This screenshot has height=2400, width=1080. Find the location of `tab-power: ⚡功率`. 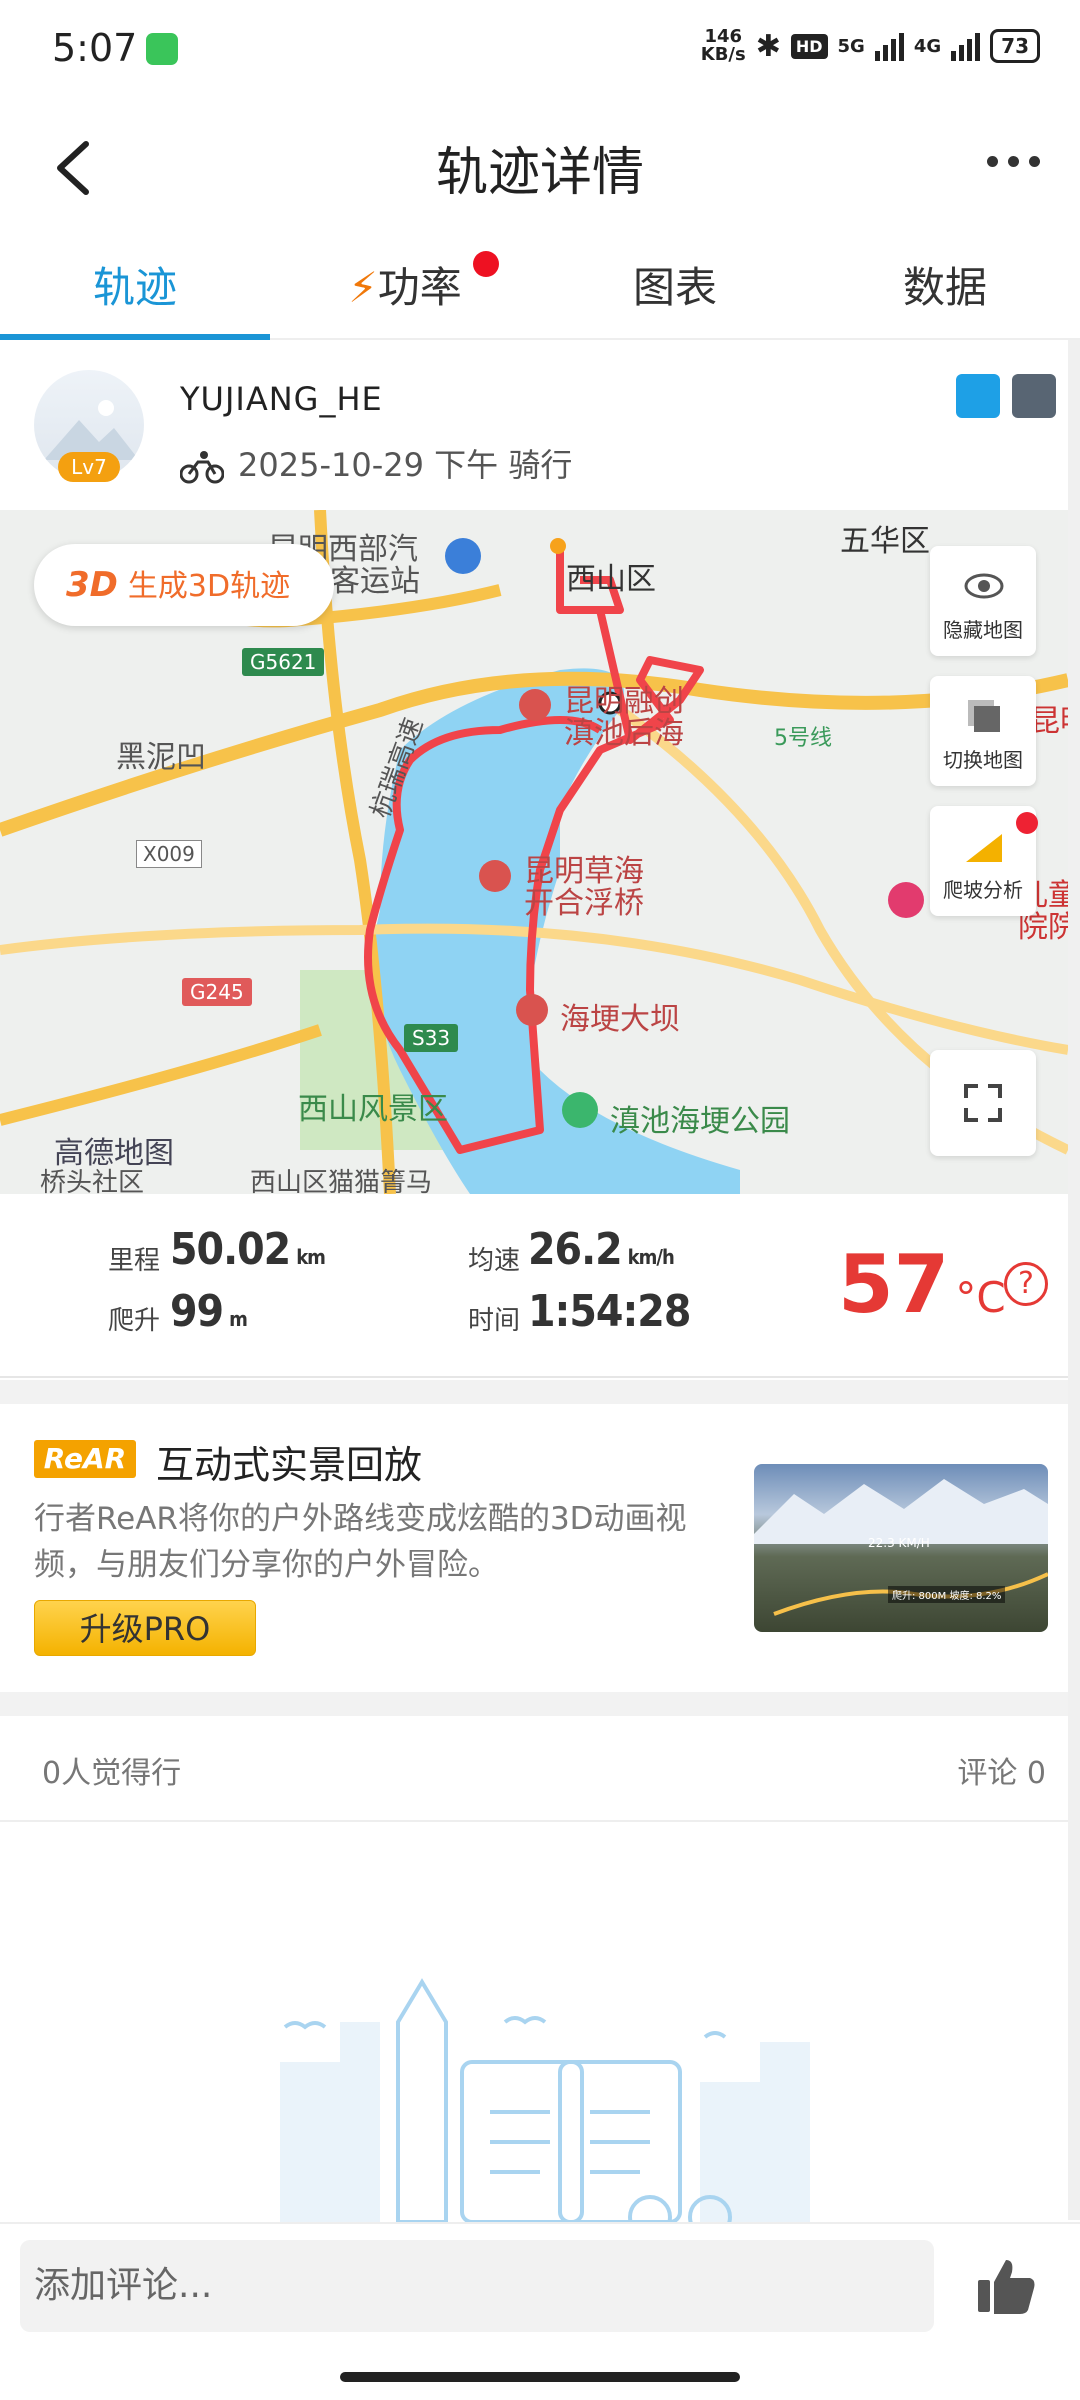

tab-power: ⚡功率 is located at coordinates (405, 289).